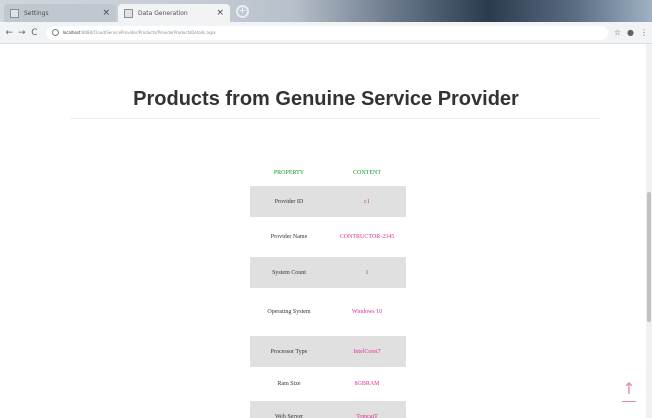 This screenshot has width=652, height=418. What do you see at coordinates (649, 257) in the screenshot?
I see `scrollbar-thumb` at bounding box center [649, 257].